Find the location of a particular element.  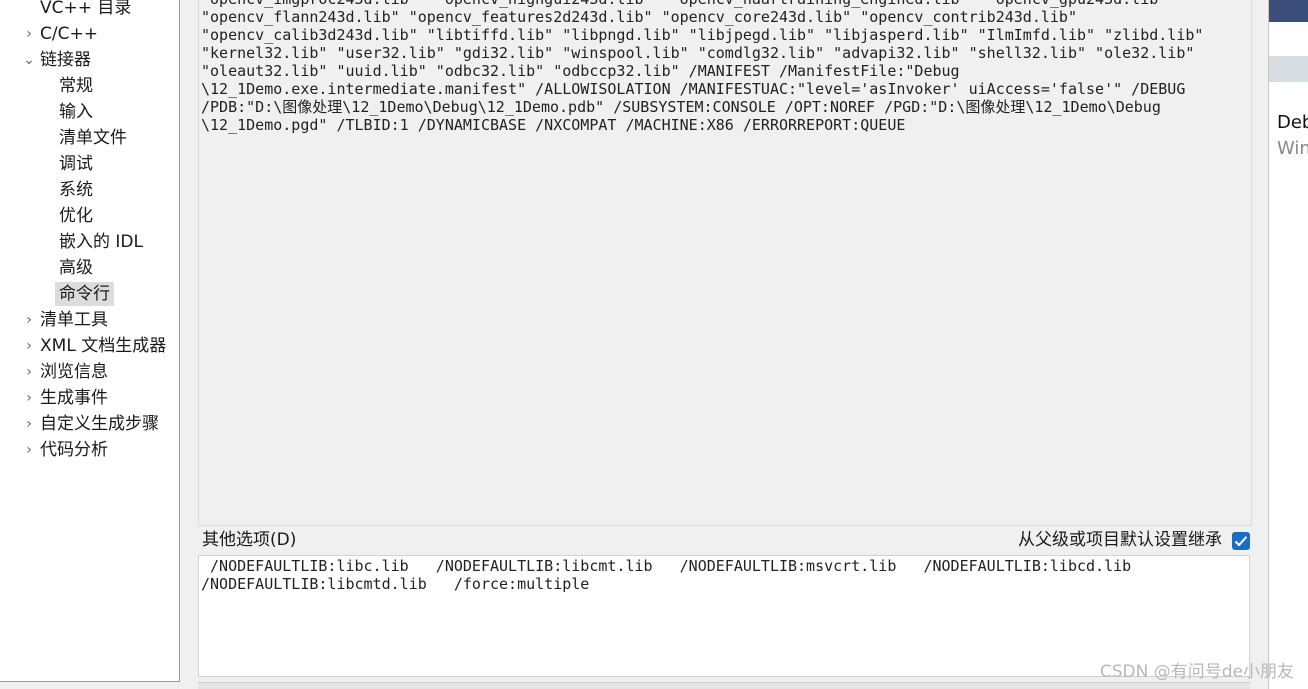

tree-item: 优化 is located at coordinates (76, 216).